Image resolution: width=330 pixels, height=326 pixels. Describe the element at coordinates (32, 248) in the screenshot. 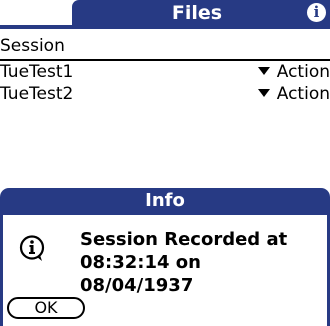

I see `info-icon` at that location.